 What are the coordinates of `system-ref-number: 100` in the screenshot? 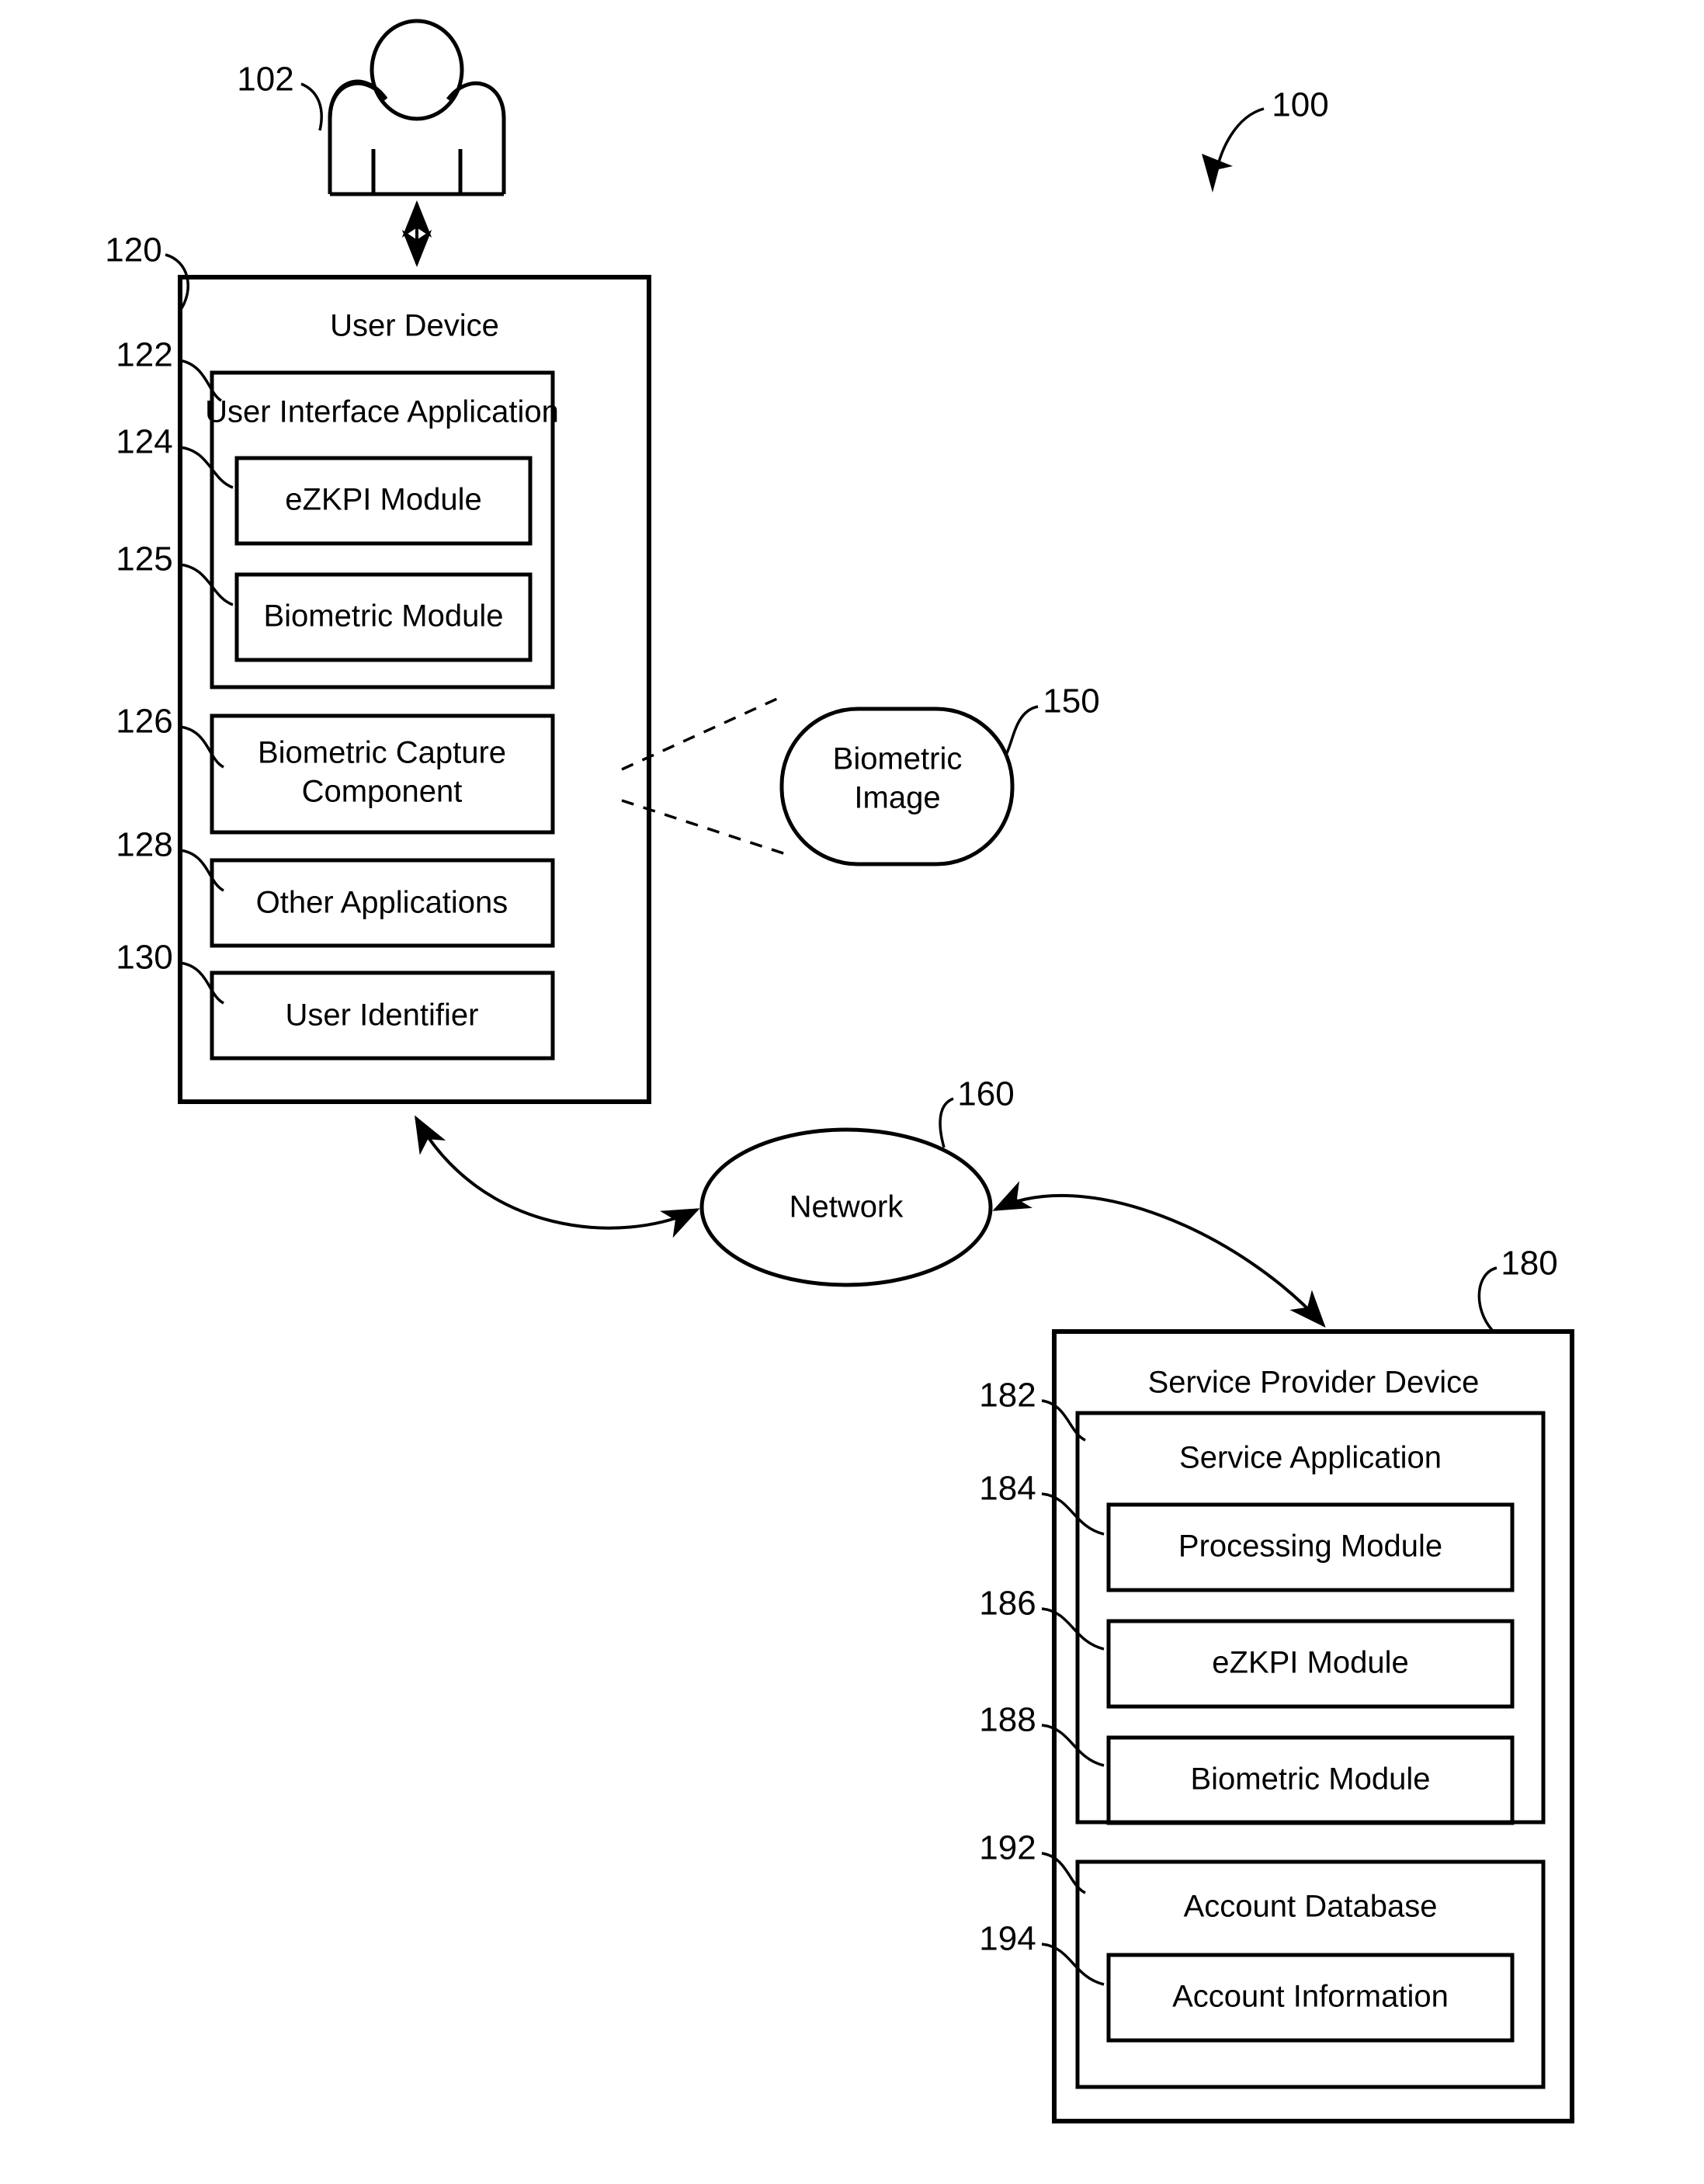 It's located at (1300, 105).